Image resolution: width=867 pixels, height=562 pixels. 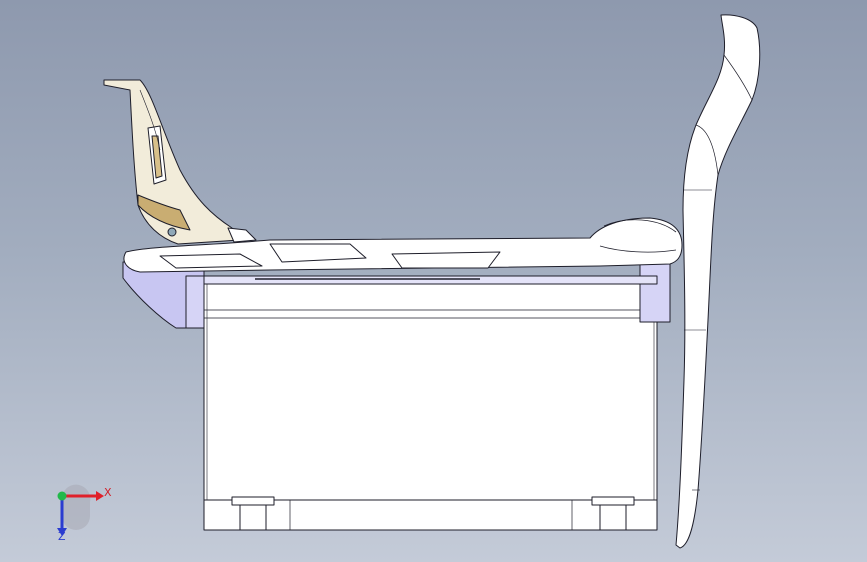 I want to click on vertical-arm, so click(x=718, y=281).